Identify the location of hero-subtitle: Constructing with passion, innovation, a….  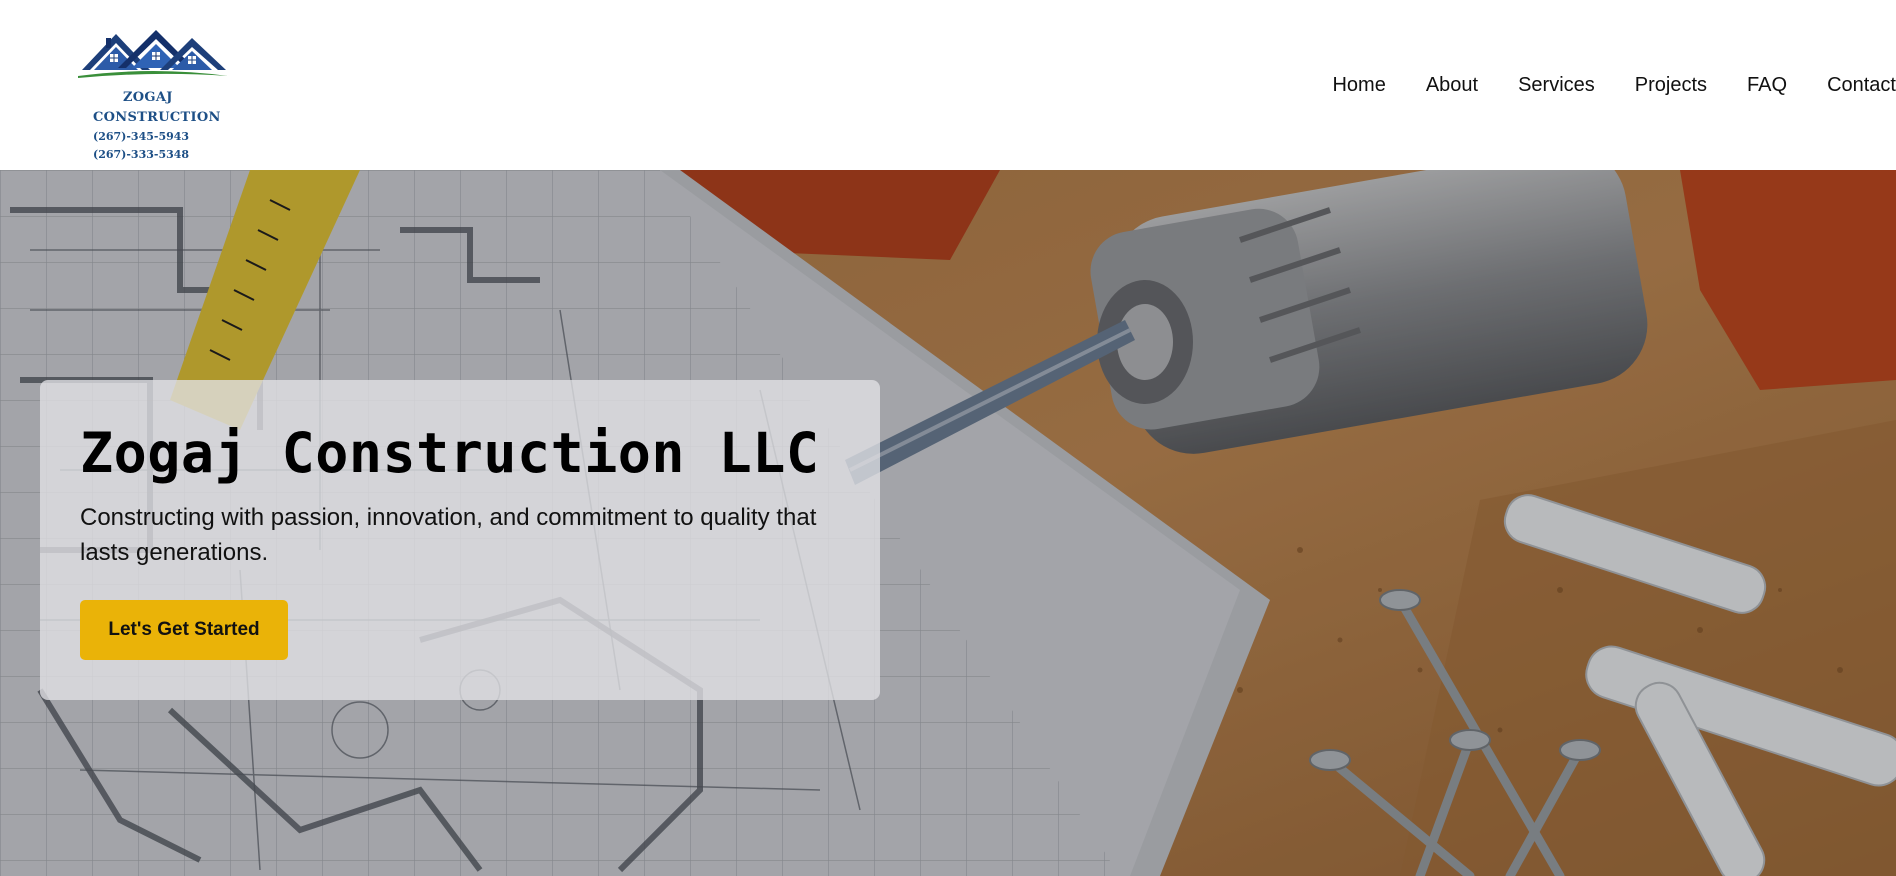
(448, 535).